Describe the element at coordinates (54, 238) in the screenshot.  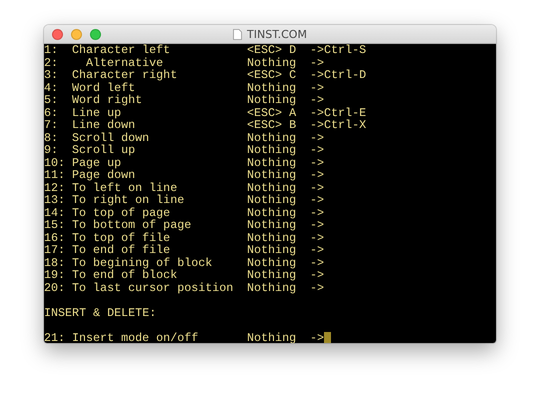
I see `line-number: 16:` at that location.